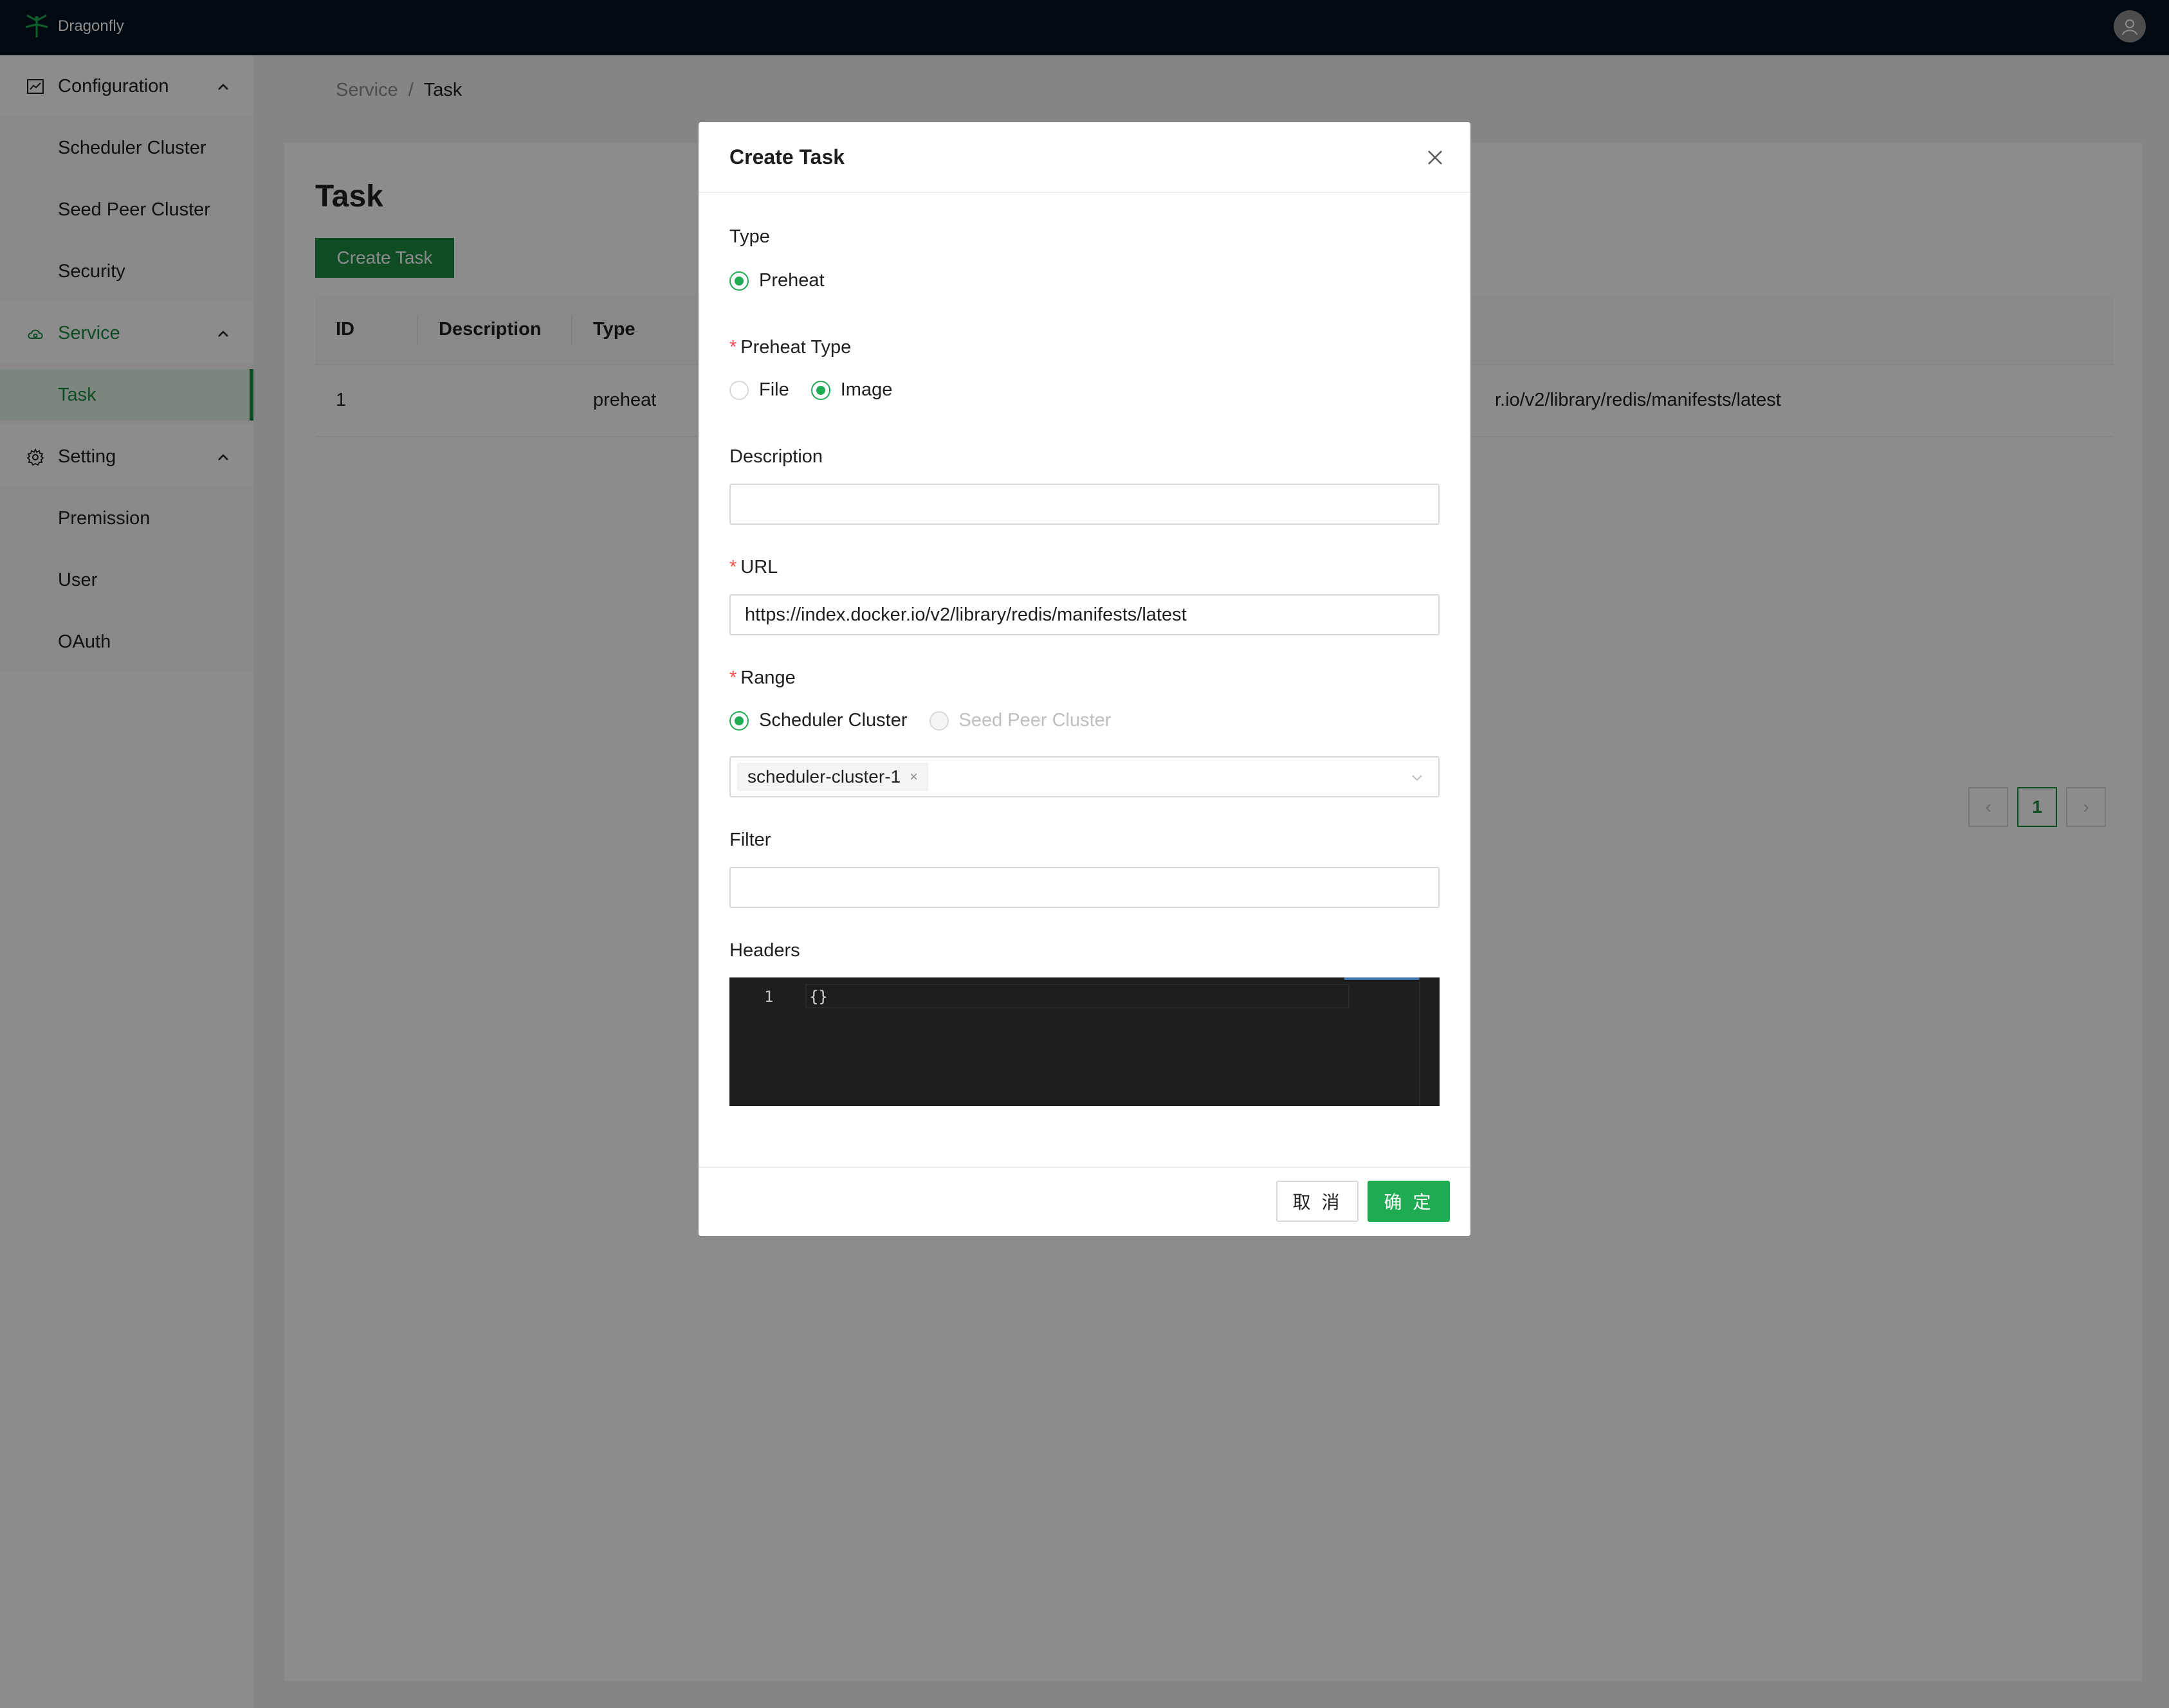 This screenshot has height=1708, width=2169. I want to click on cancel-button: 取 消, so click(1317, 1201).